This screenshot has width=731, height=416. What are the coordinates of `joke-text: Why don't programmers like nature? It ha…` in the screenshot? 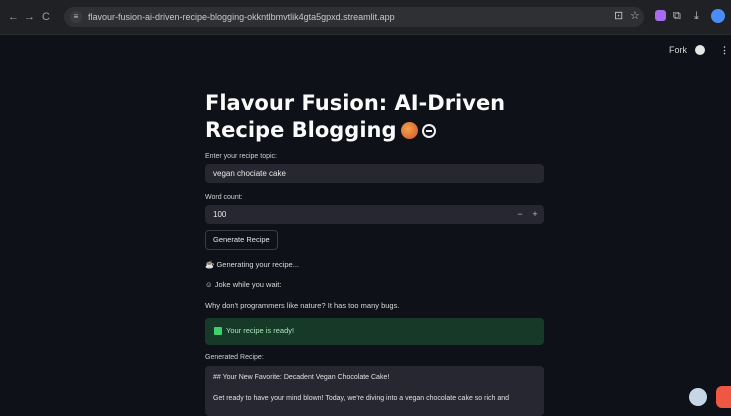 It's located at (302, 305).